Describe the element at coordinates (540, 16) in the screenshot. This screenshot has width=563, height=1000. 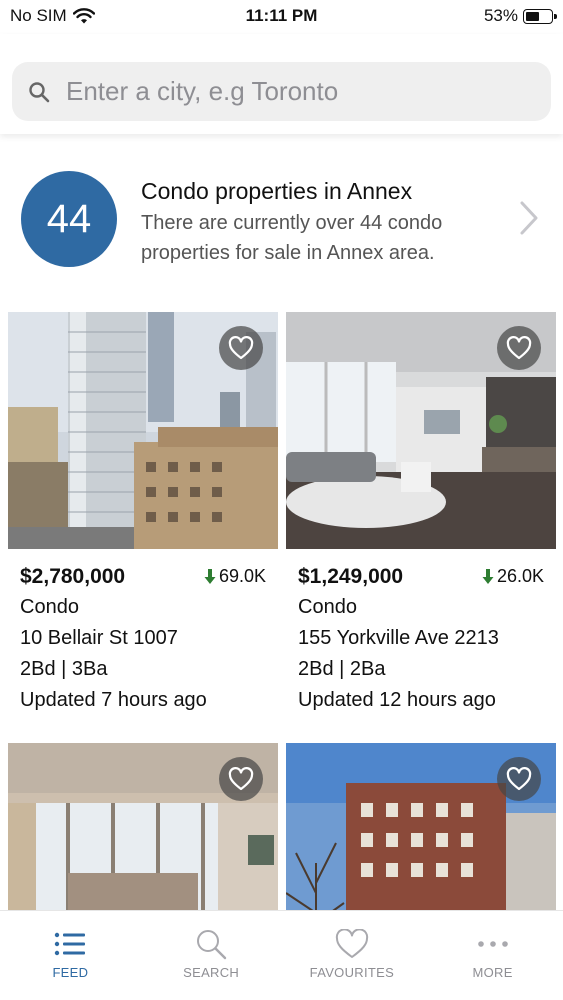
I see `battery-icon` at that location.